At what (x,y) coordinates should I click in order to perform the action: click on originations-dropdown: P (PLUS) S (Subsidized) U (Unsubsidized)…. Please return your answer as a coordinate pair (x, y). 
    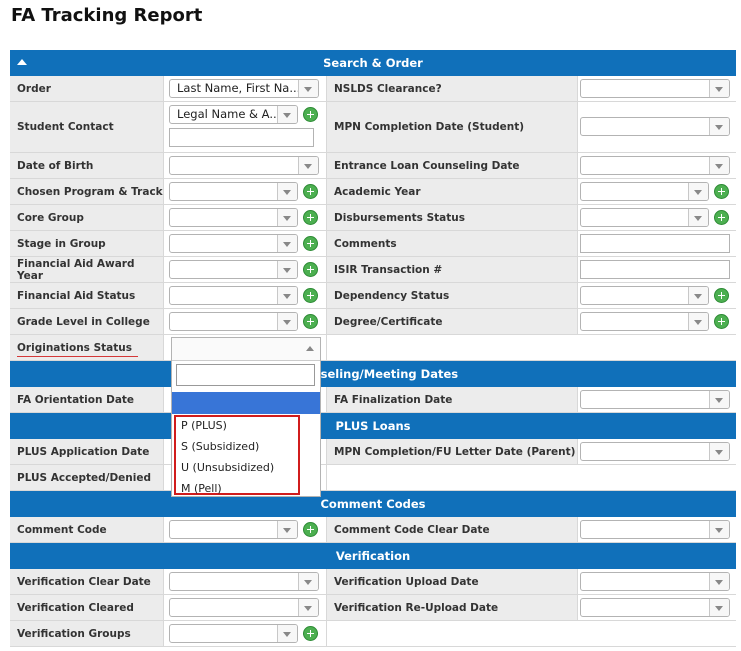
    Looking at the image, I should click on (246, 417).